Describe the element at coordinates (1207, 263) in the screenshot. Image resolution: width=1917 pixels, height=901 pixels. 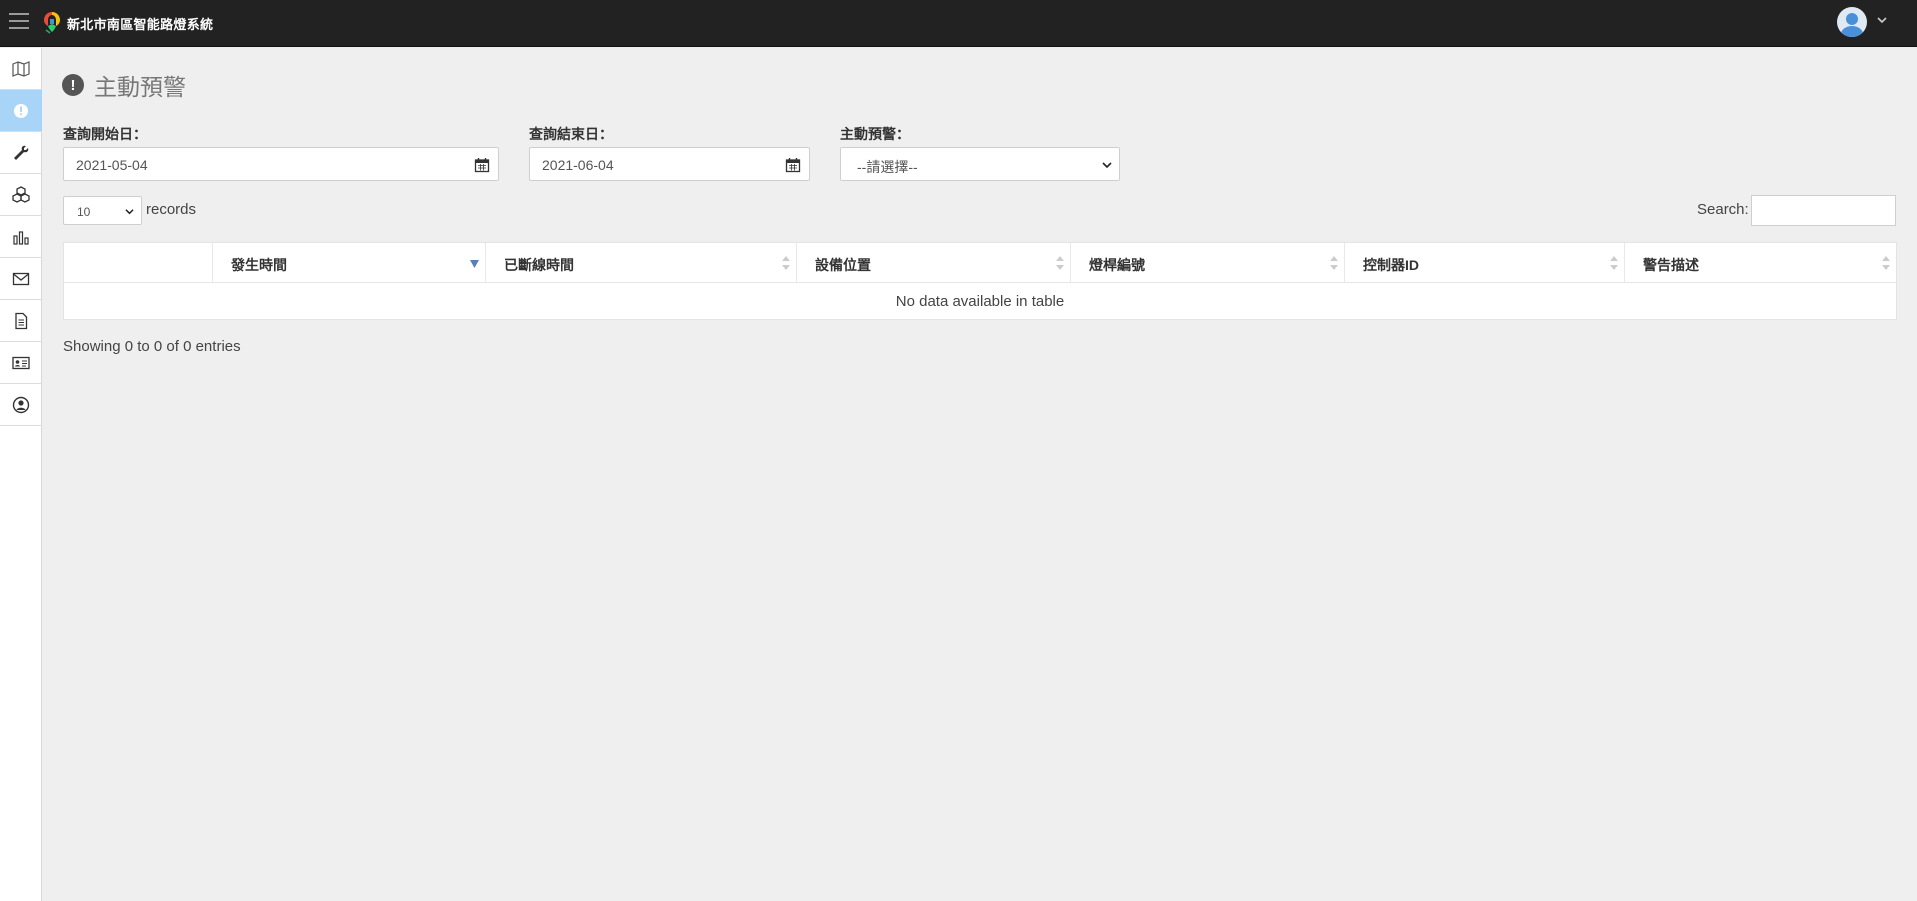
I see `column-header-pole-number: 燈桿編號` at that location.